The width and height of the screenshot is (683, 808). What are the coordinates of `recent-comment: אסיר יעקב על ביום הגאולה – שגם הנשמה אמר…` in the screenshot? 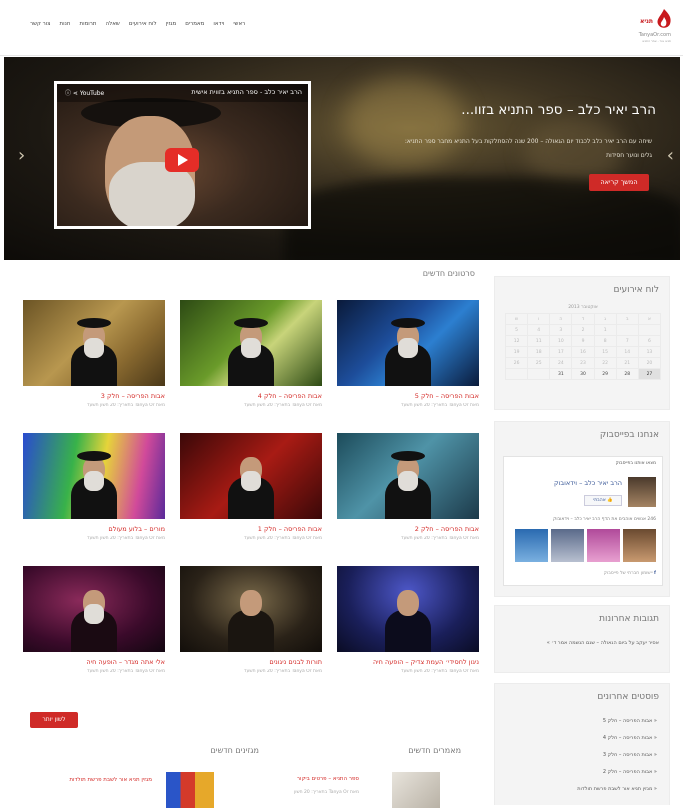 It's located at (603, 643).